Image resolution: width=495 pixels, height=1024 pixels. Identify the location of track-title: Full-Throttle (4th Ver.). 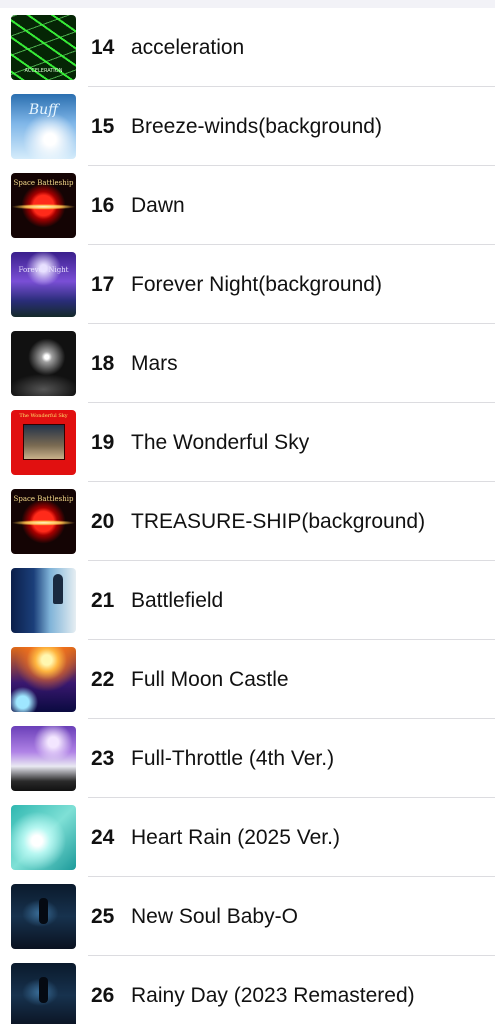
(233, 758).